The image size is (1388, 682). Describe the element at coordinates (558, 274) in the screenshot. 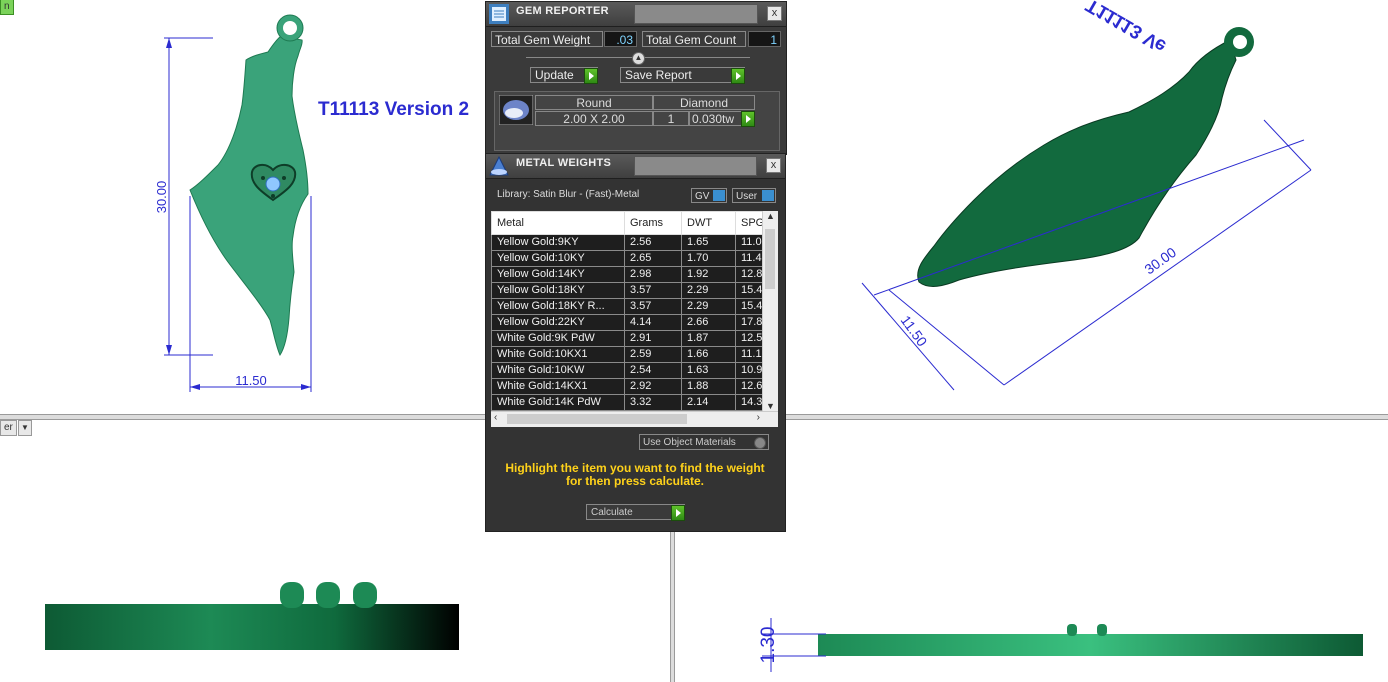

I see `metal-name-cell: Yellow Gold:14KY` at that location.